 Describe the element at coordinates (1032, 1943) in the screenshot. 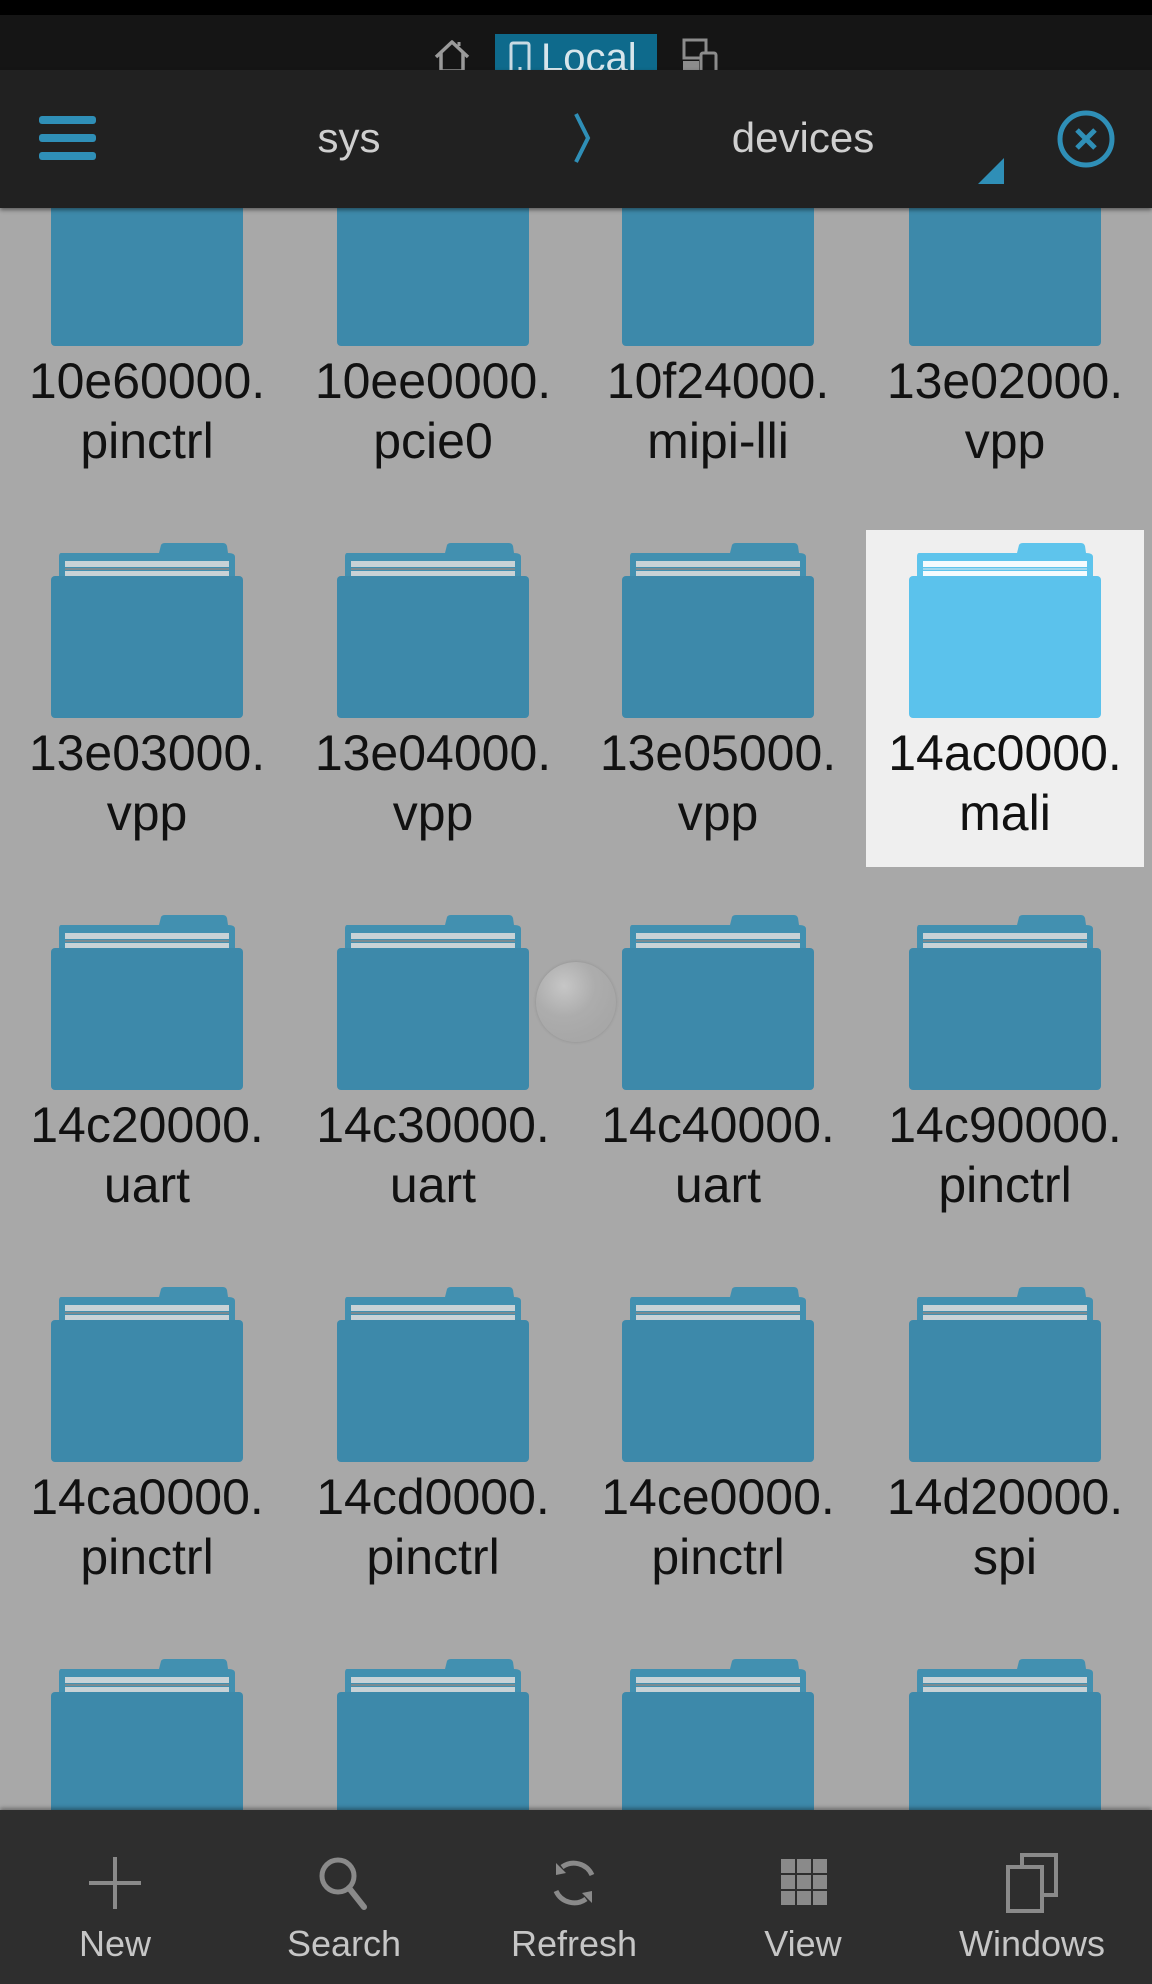

I see `toolbar-label: Windows` at that location.